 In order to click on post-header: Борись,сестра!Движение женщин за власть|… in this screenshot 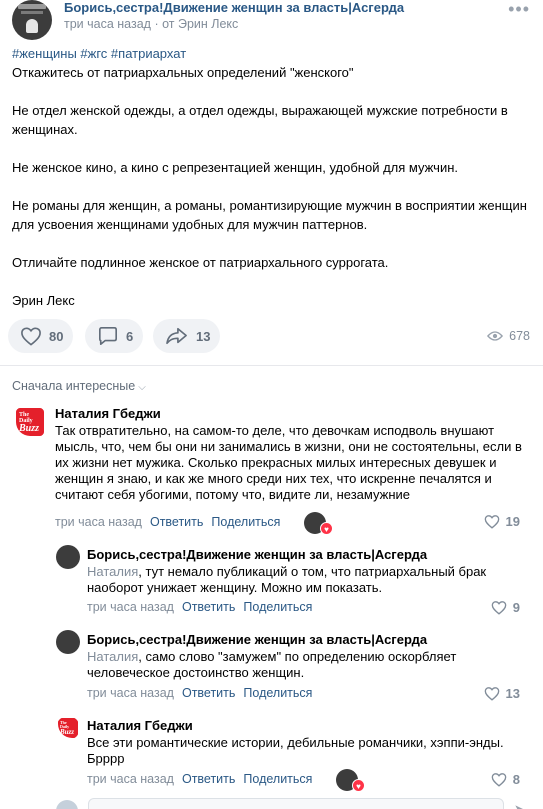, I will do `click(272, 20)`.